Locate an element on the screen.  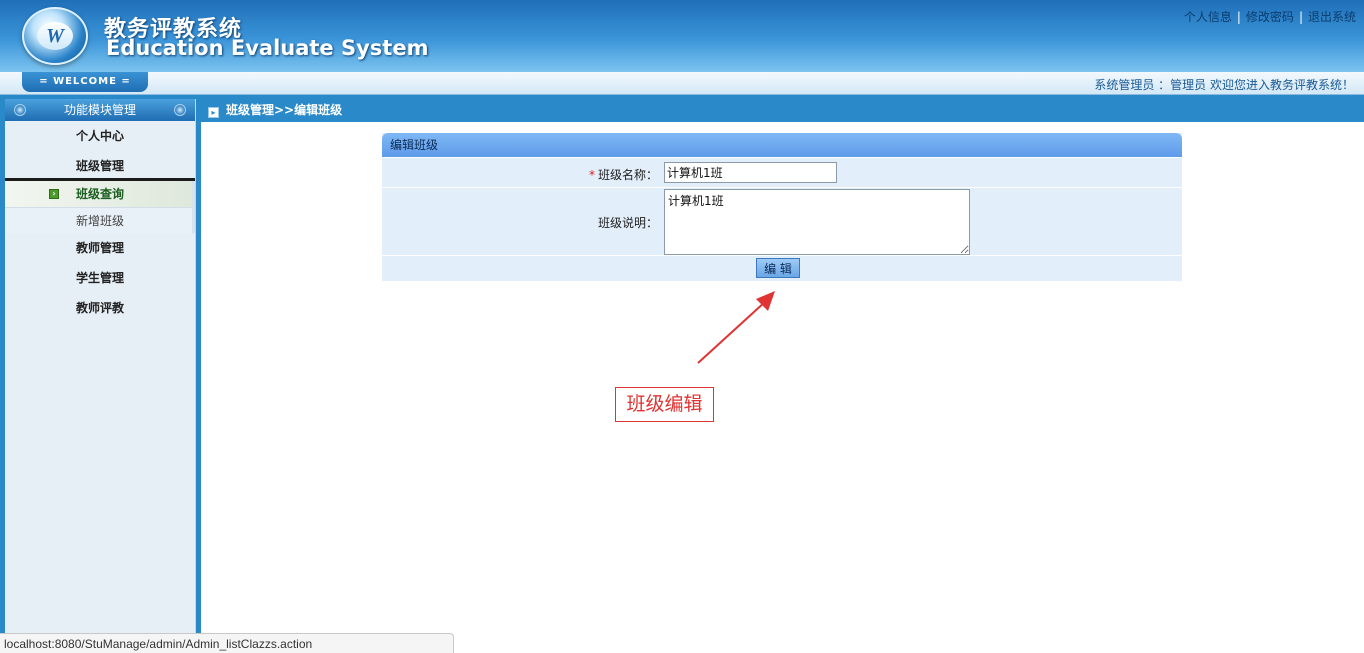
sidebar-item-teacher-management: 教师管理 is located at coordinates (100, 248).